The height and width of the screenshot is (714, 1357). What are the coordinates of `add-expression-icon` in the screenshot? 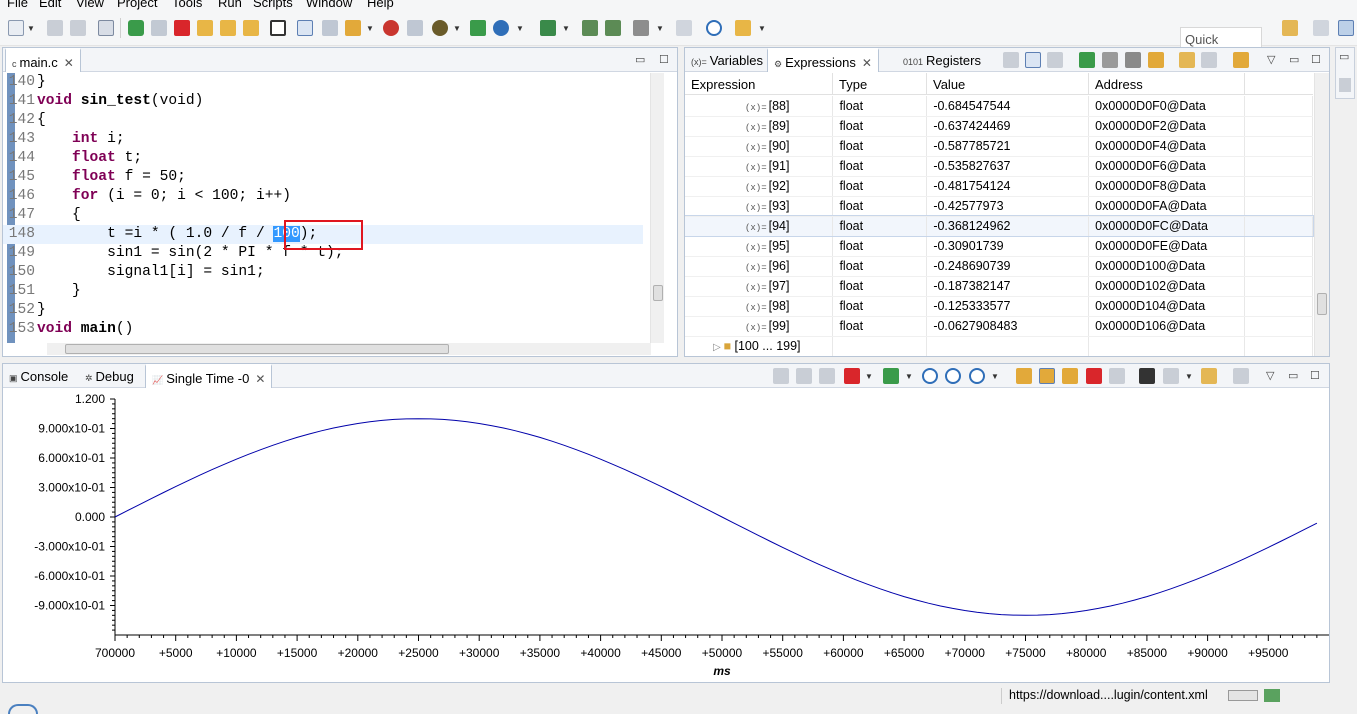 It's located at (1087, 60).